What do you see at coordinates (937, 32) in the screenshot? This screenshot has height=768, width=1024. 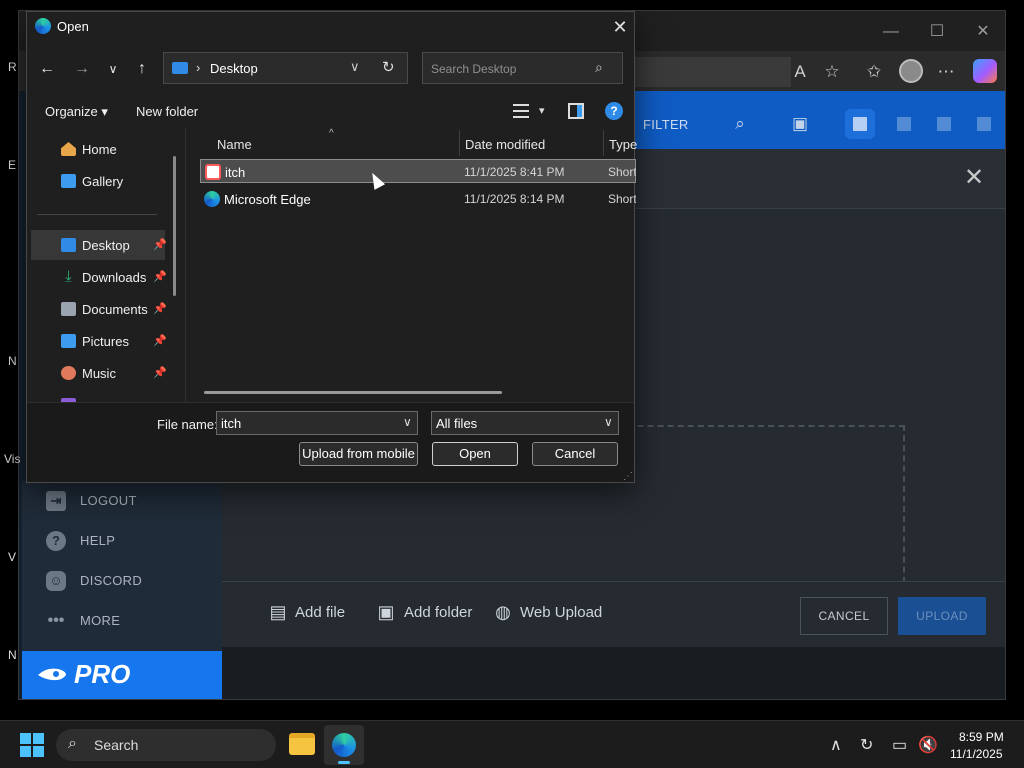 I see `maximize-button: ☐` at bounding box center [937, 32].